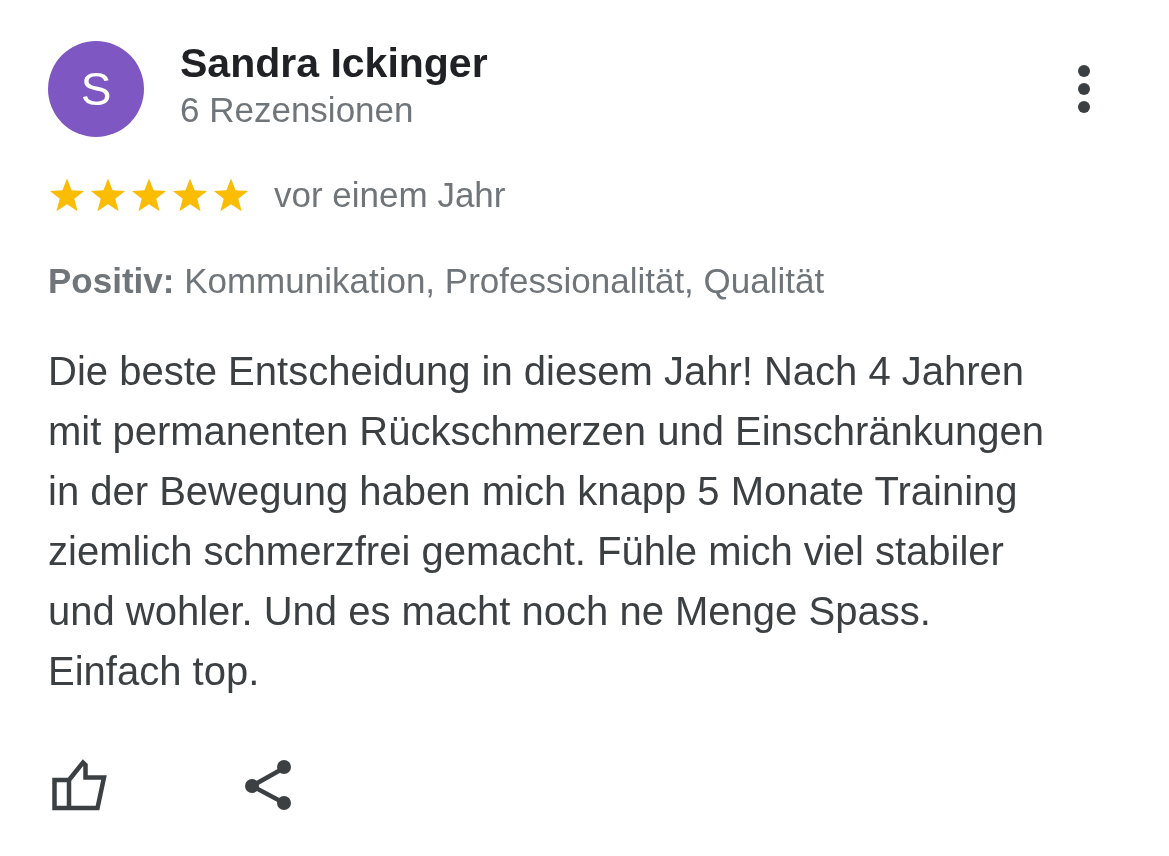 The width and height of the screenshot is (1169, 856). I want to click on avatar: S, so click(96, 89).